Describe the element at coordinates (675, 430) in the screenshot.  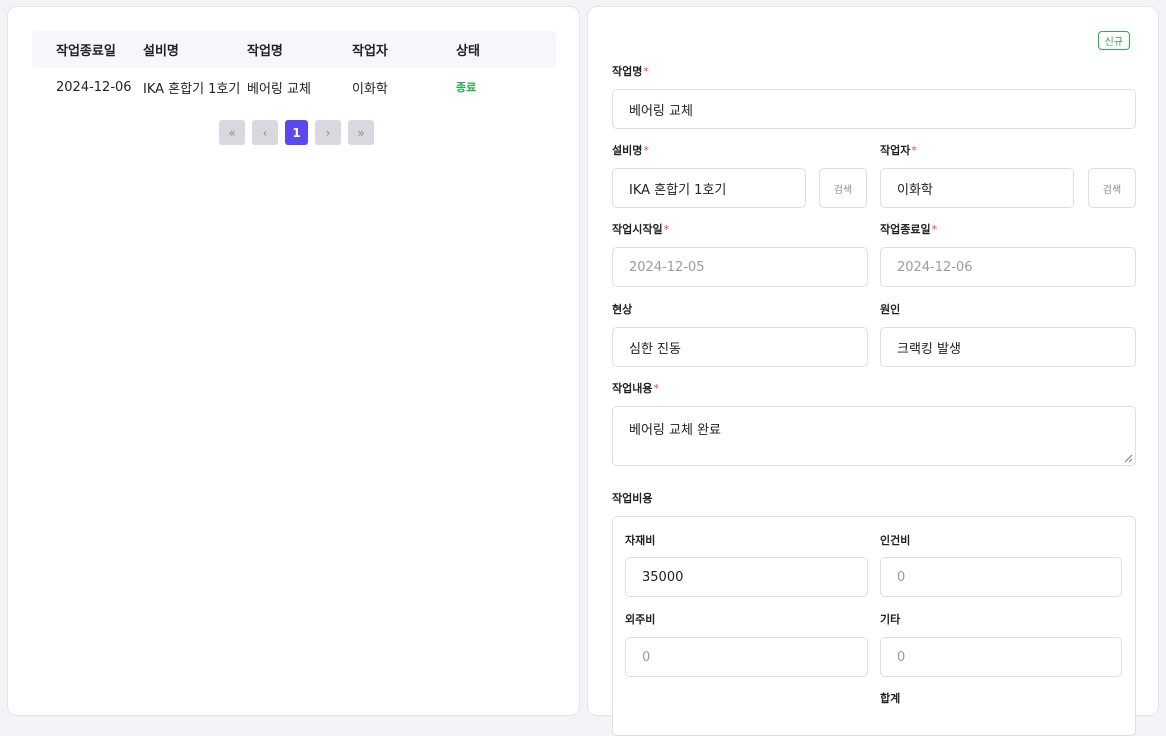
I see `content-text: 베어링 교체 완료` at that location.